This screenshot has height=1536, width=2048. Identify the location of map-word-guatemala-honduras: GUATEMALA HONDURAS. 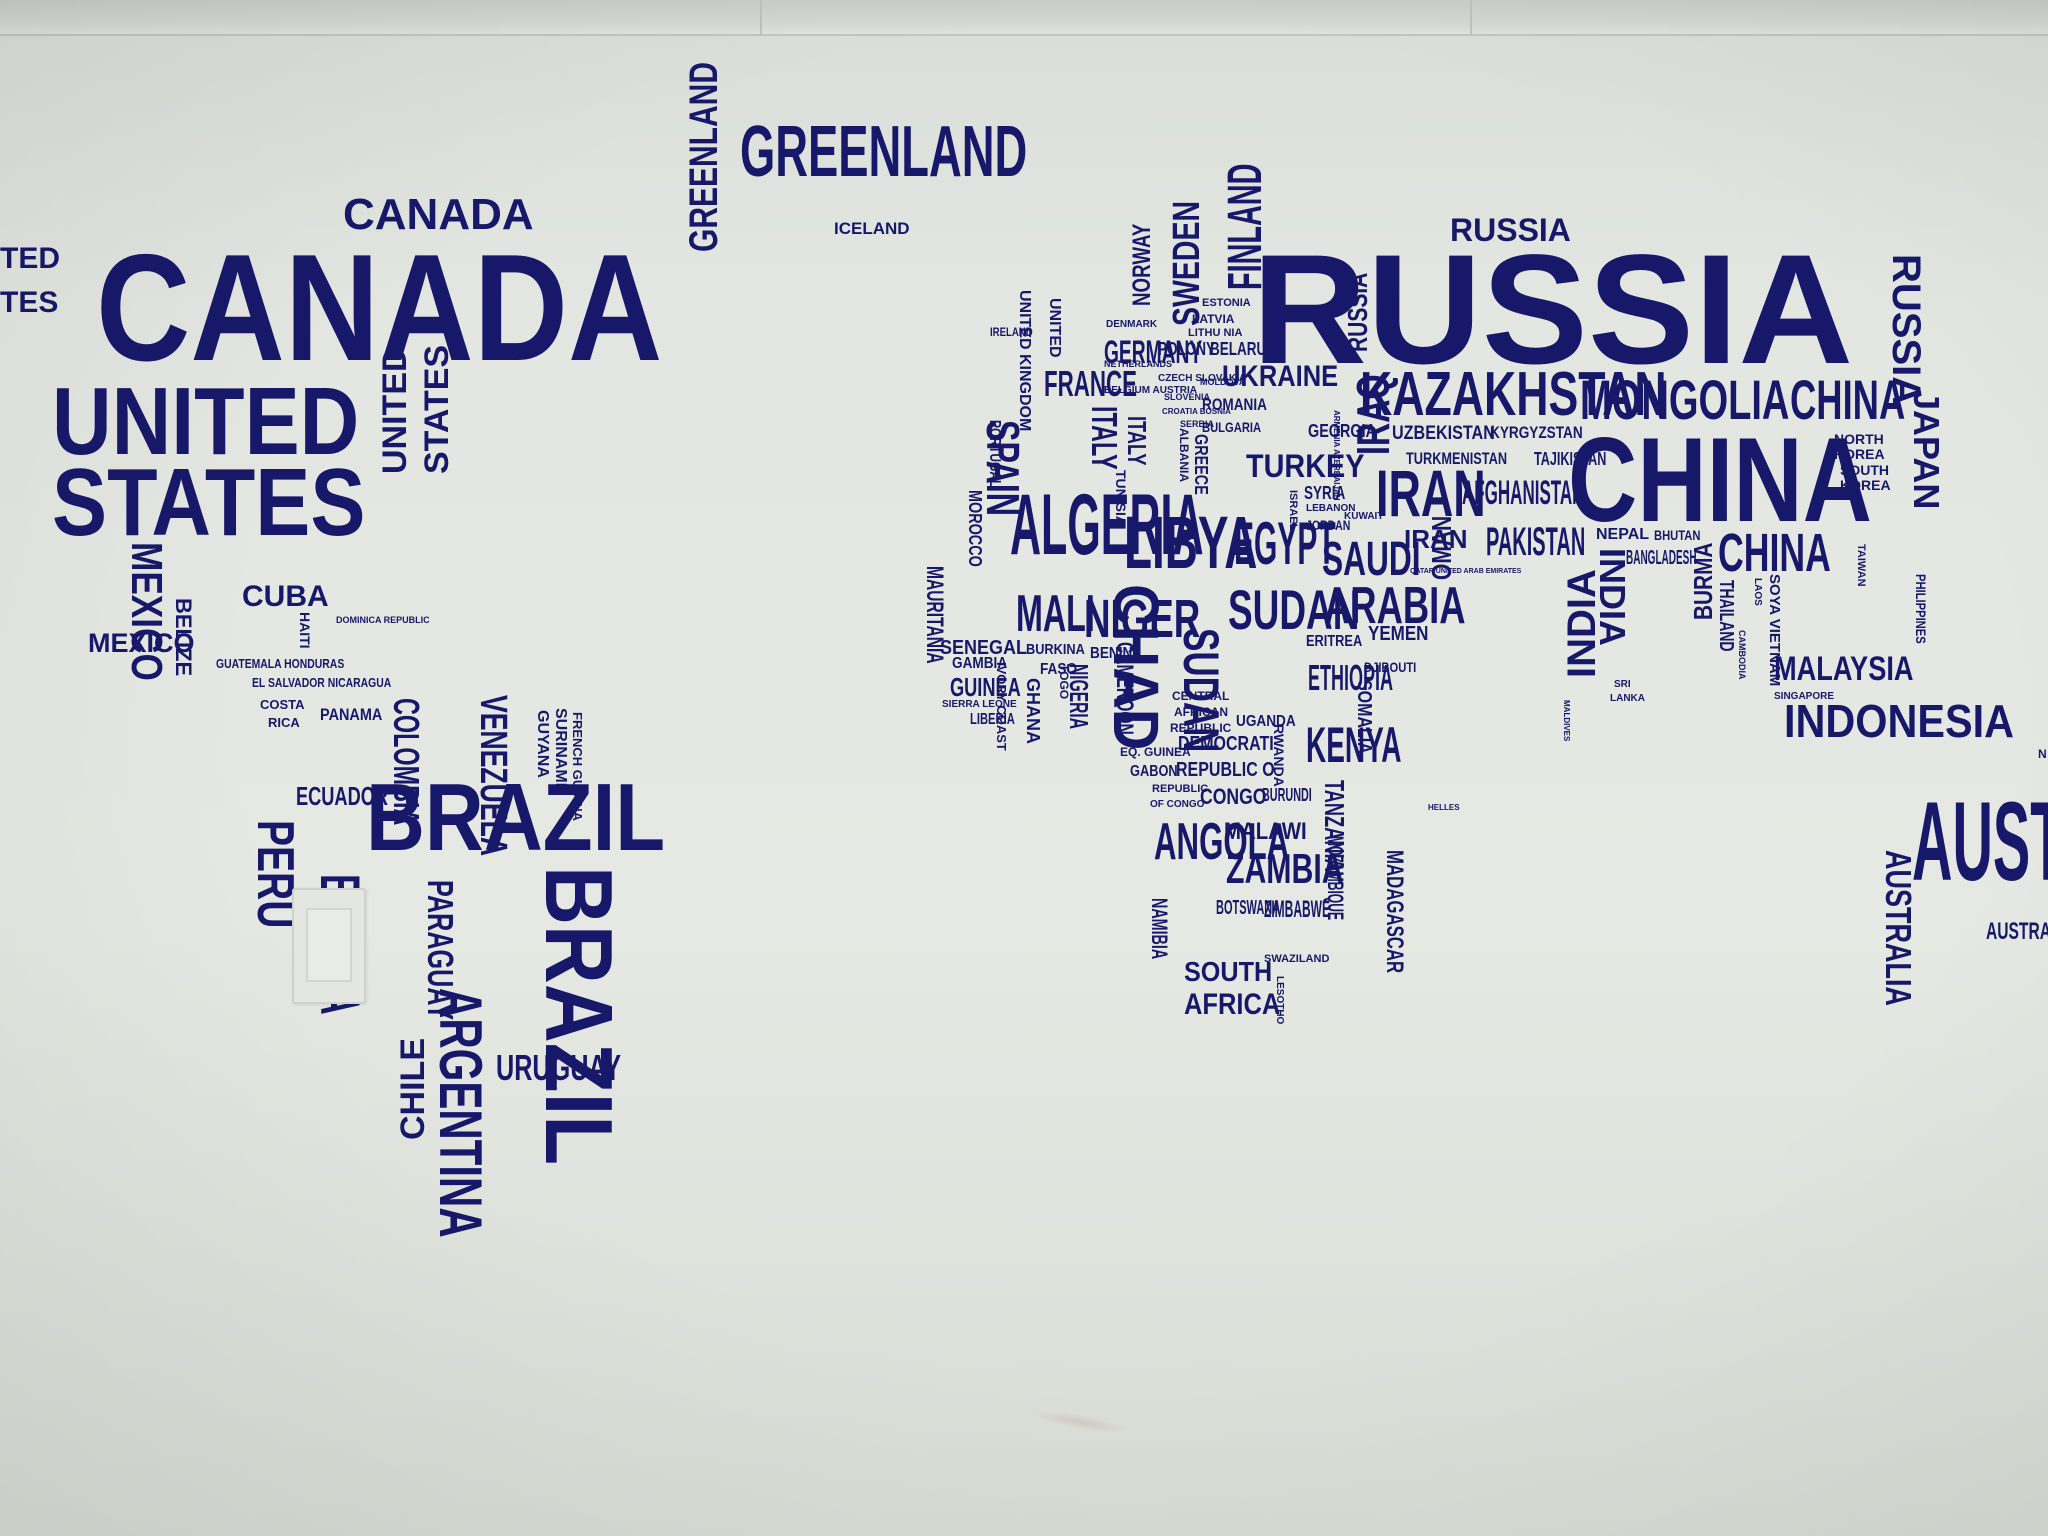
(280, 663).